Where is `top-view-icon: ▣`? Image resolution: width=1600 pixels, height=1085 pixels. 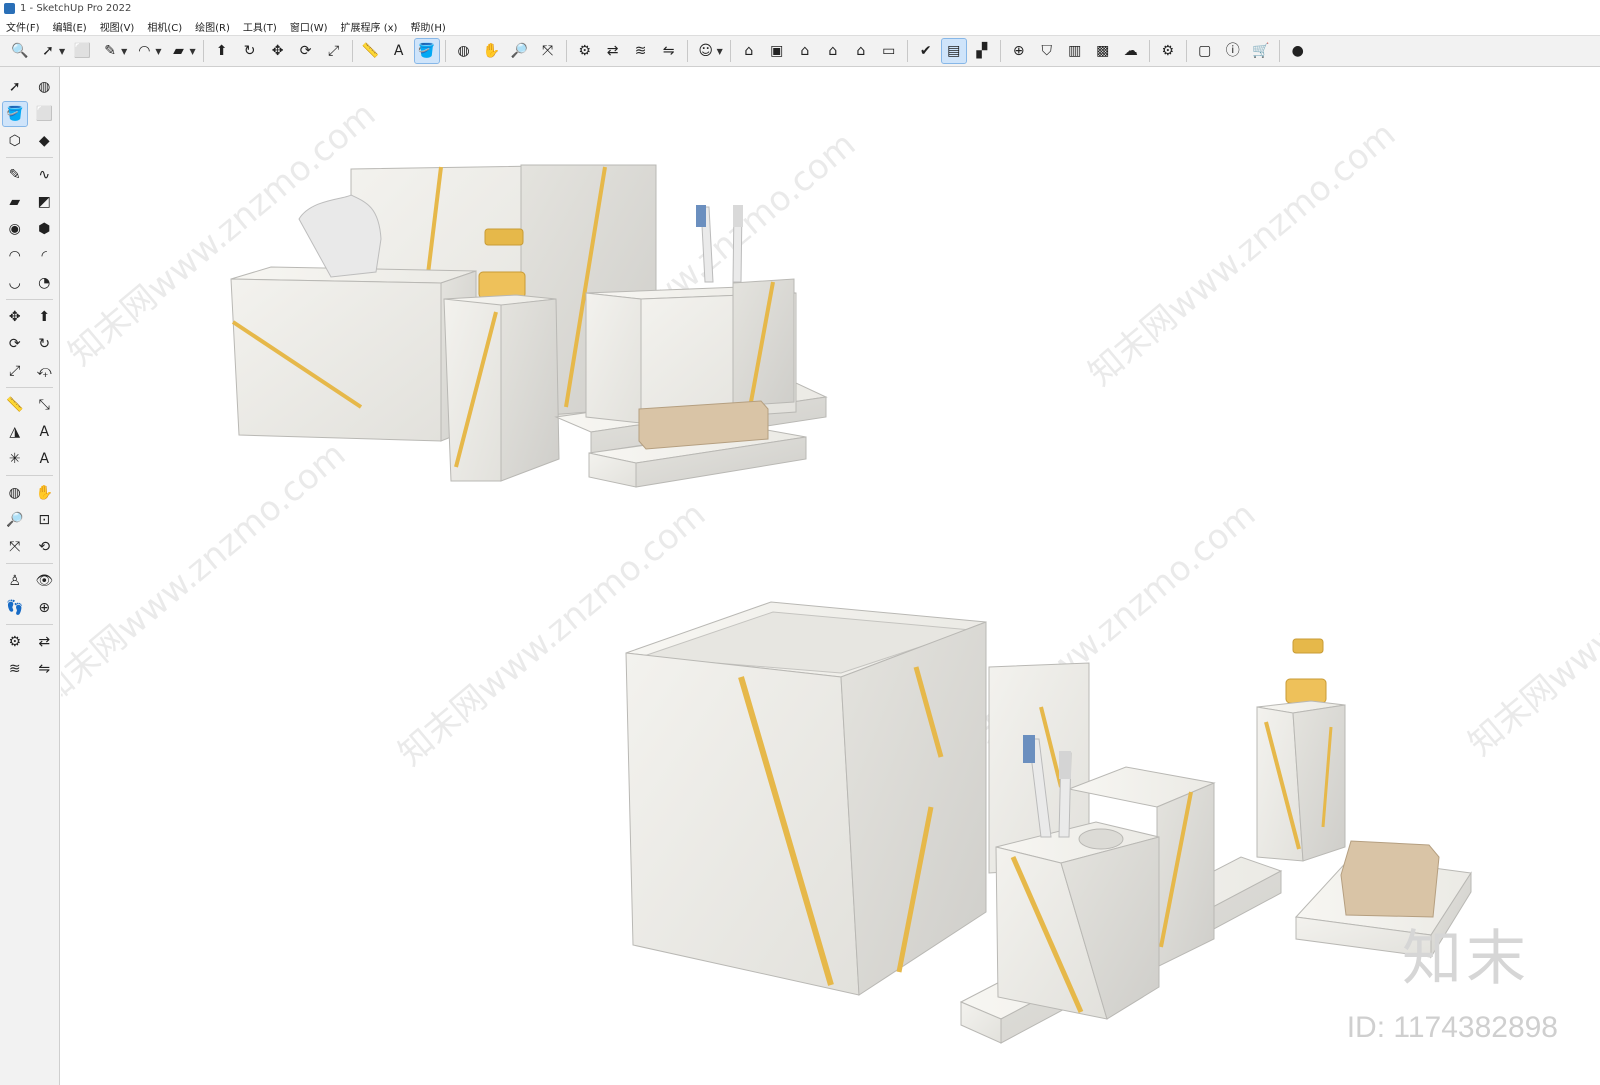 top-view-icon: ▣ is located at coordinates (777, 51).